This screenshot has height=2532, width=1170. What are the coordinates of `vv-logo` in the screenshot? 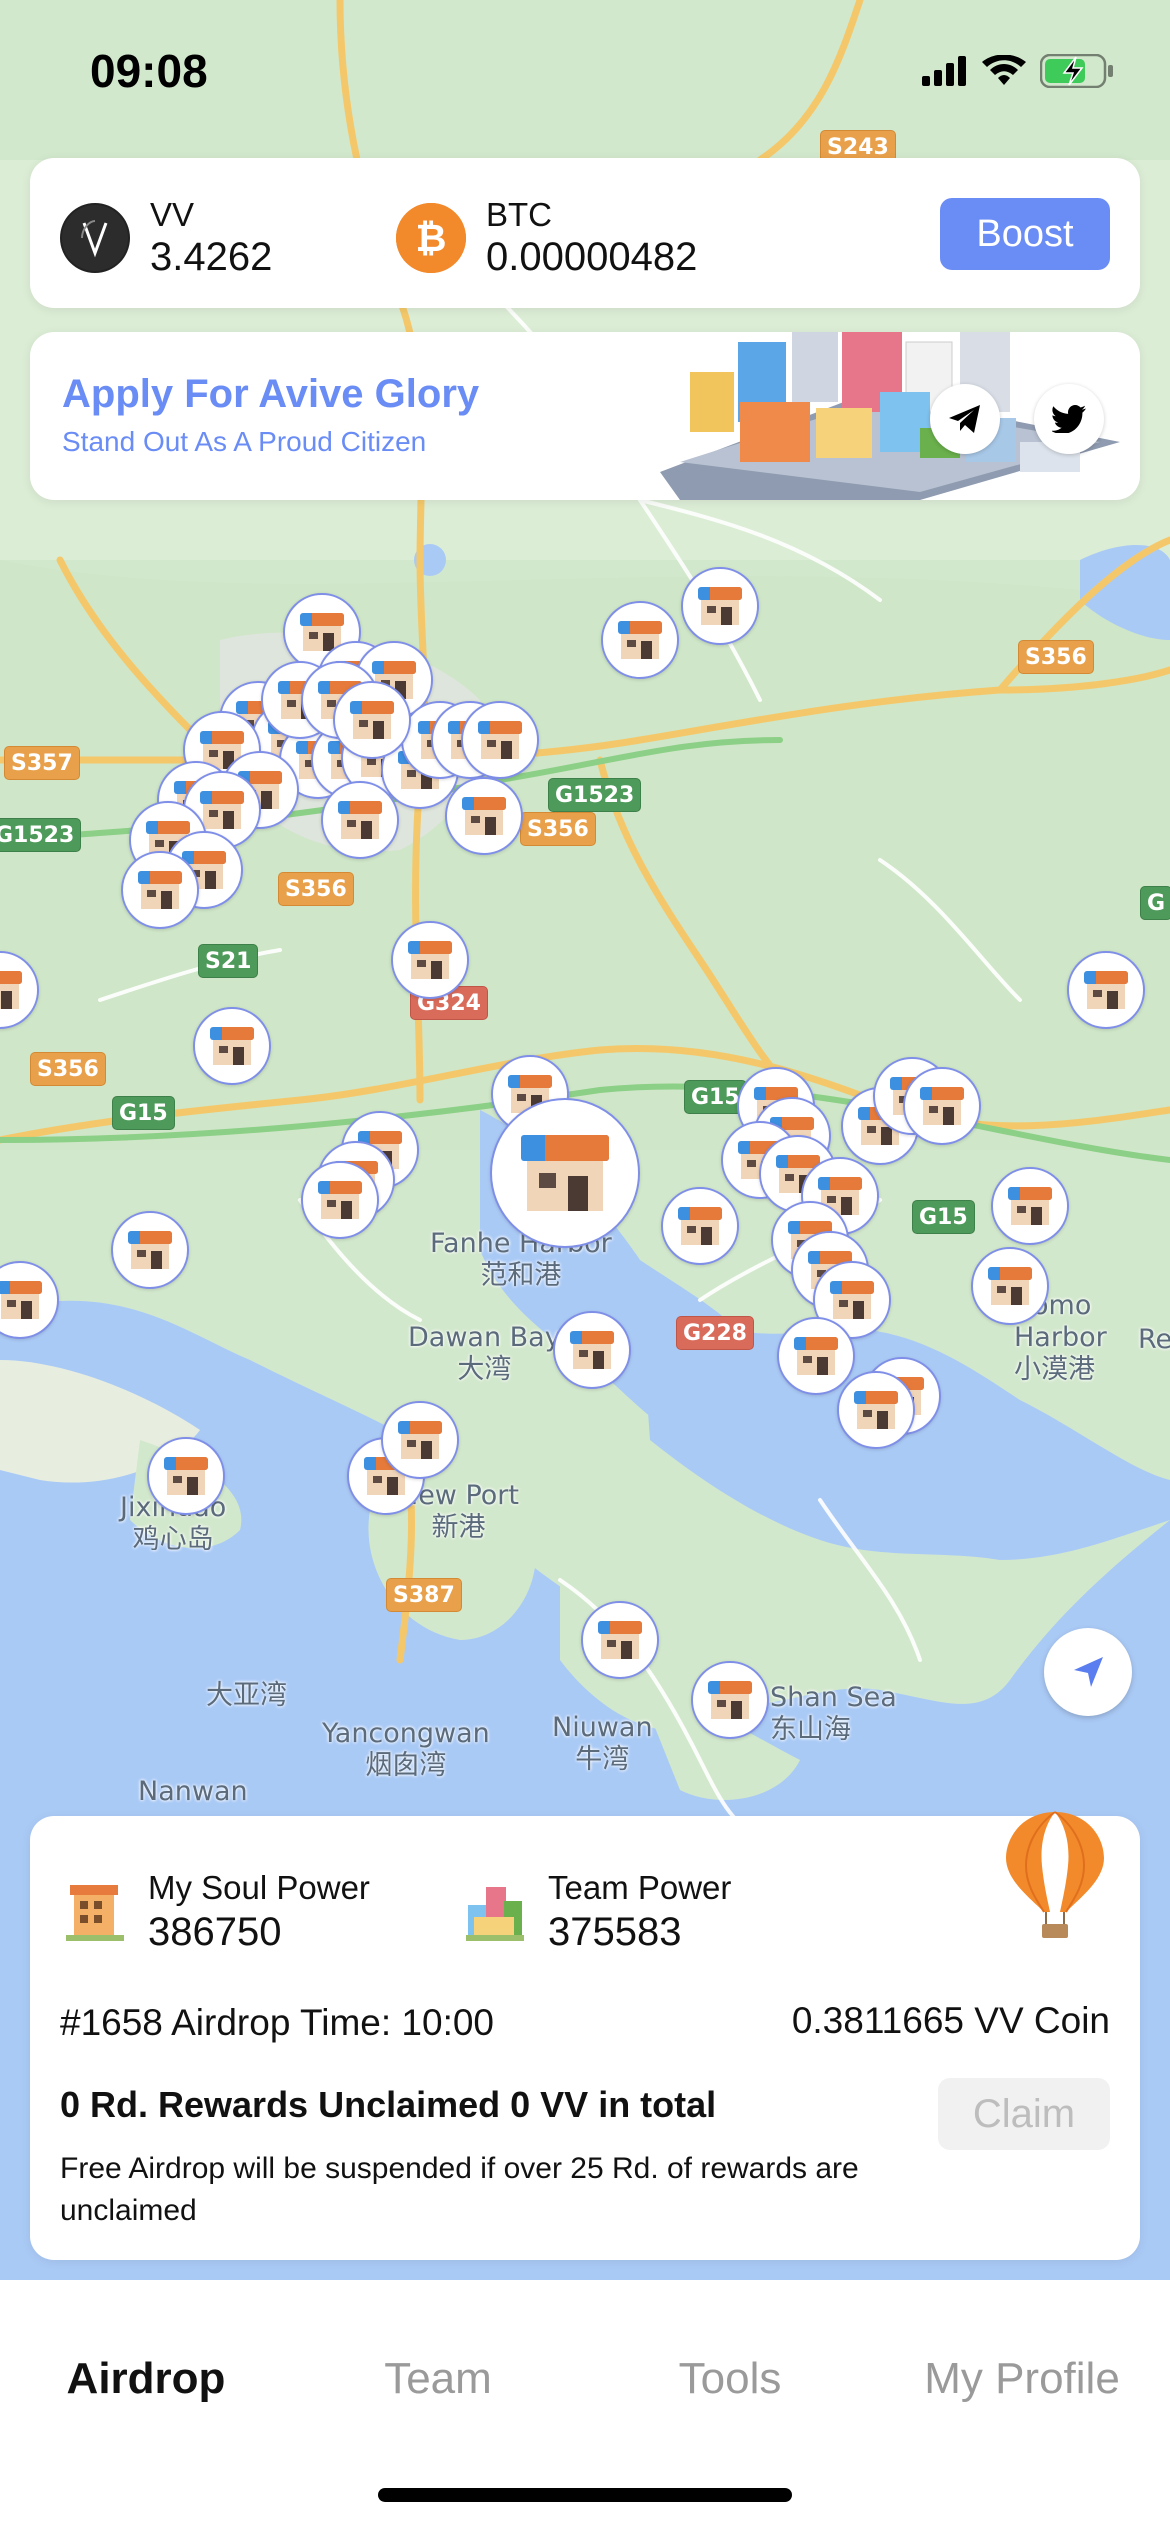 It's located at (95, 238).